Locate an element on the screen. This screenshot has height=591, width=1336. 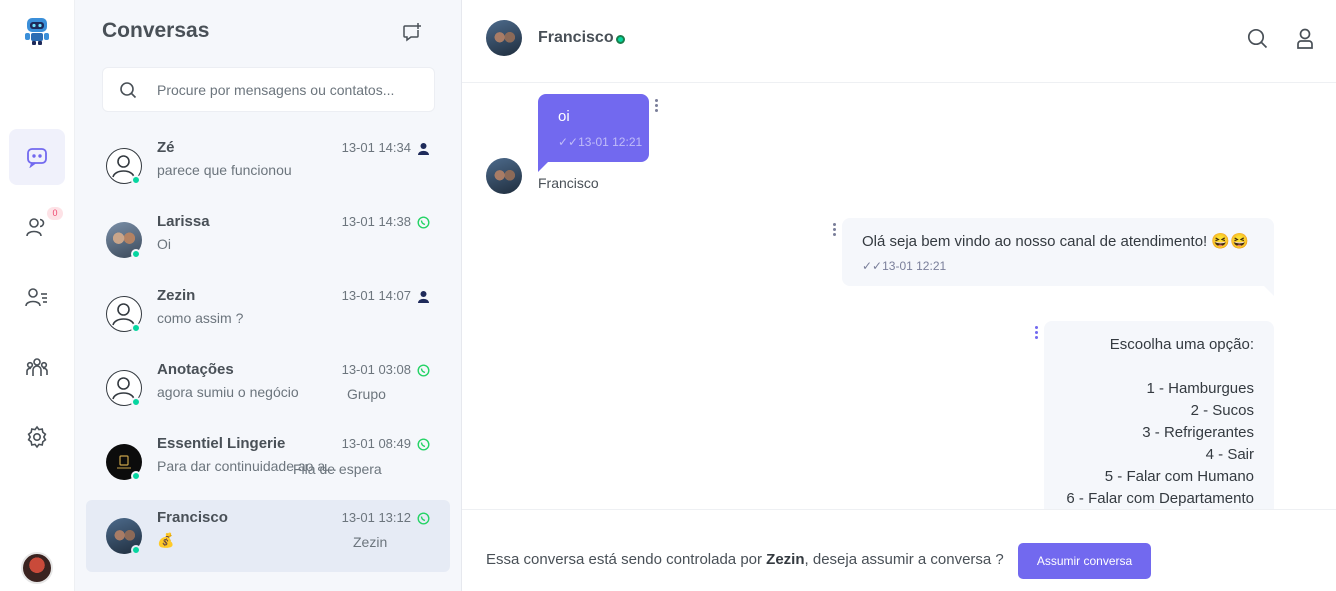
agent-name: Zezin is located at coordinates (785, 559).